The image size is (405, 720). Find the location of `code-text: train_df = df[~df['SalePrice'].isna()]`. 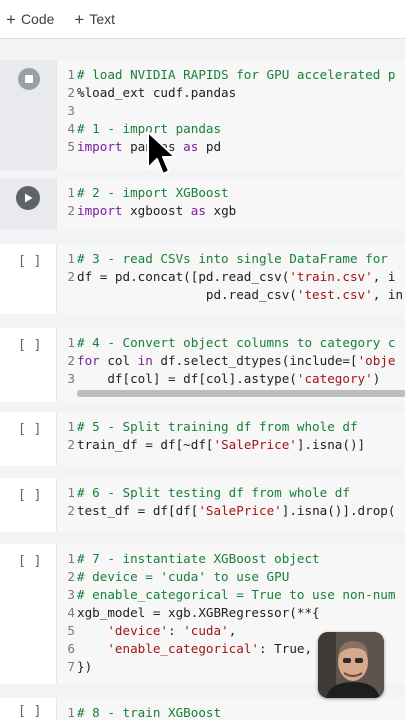

code-text: train_df = df[~df['SalePrice'].isna()] is located at coordinates (221, 445).